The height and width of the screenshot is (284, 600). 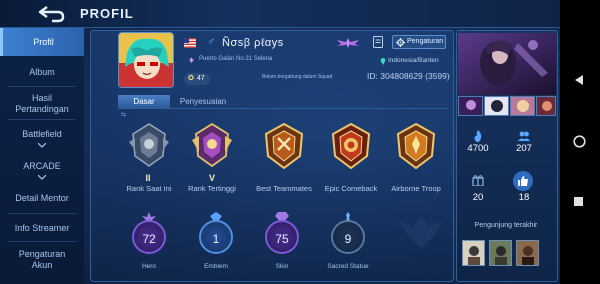 What do you see at coordinates (416, 188) in the screenshot?
I see `airborne-troop-label: Airborne Troop` at bounding box center [416, 188].